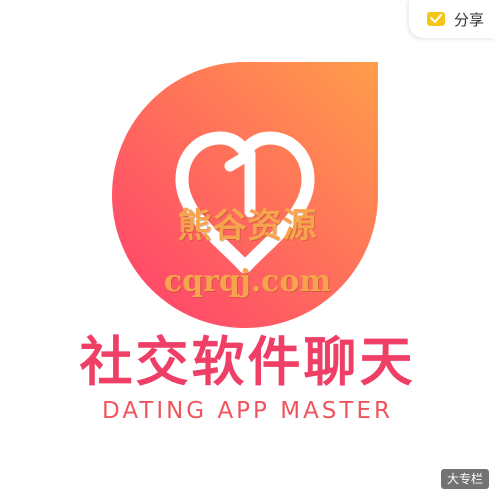 This screenshot has width=495, height=495. What do you see at coordinates (452, 19) in the screenshot?
I see `share-button: 分享` at bounding box center [452, 19].